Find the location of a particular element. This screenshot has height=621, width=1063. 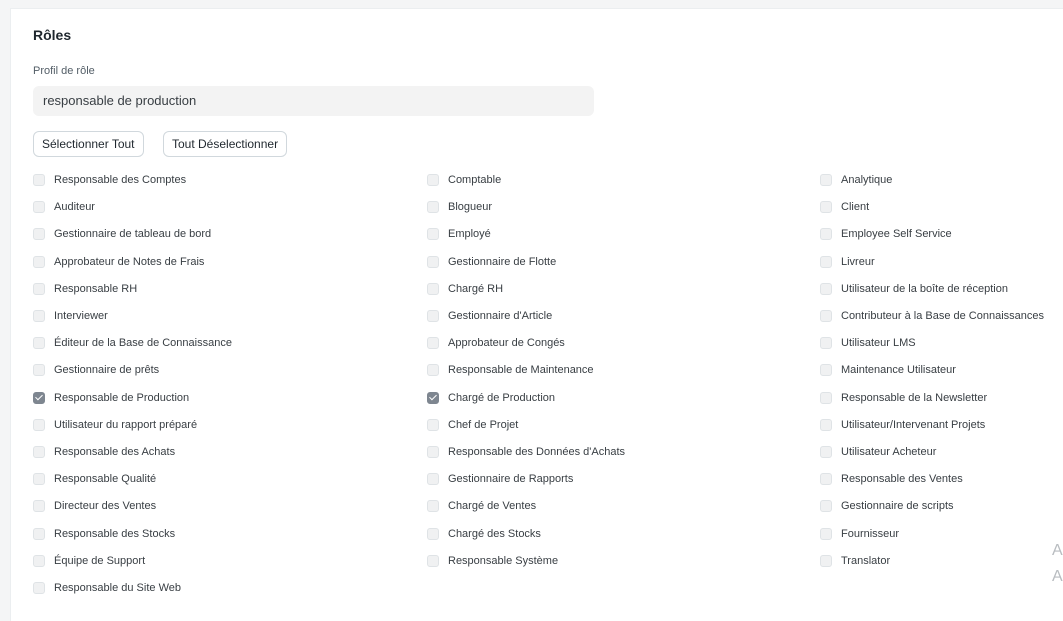

role-checkbox-item: Gestionnaire de Flotte is located at coordinates (491, 262).